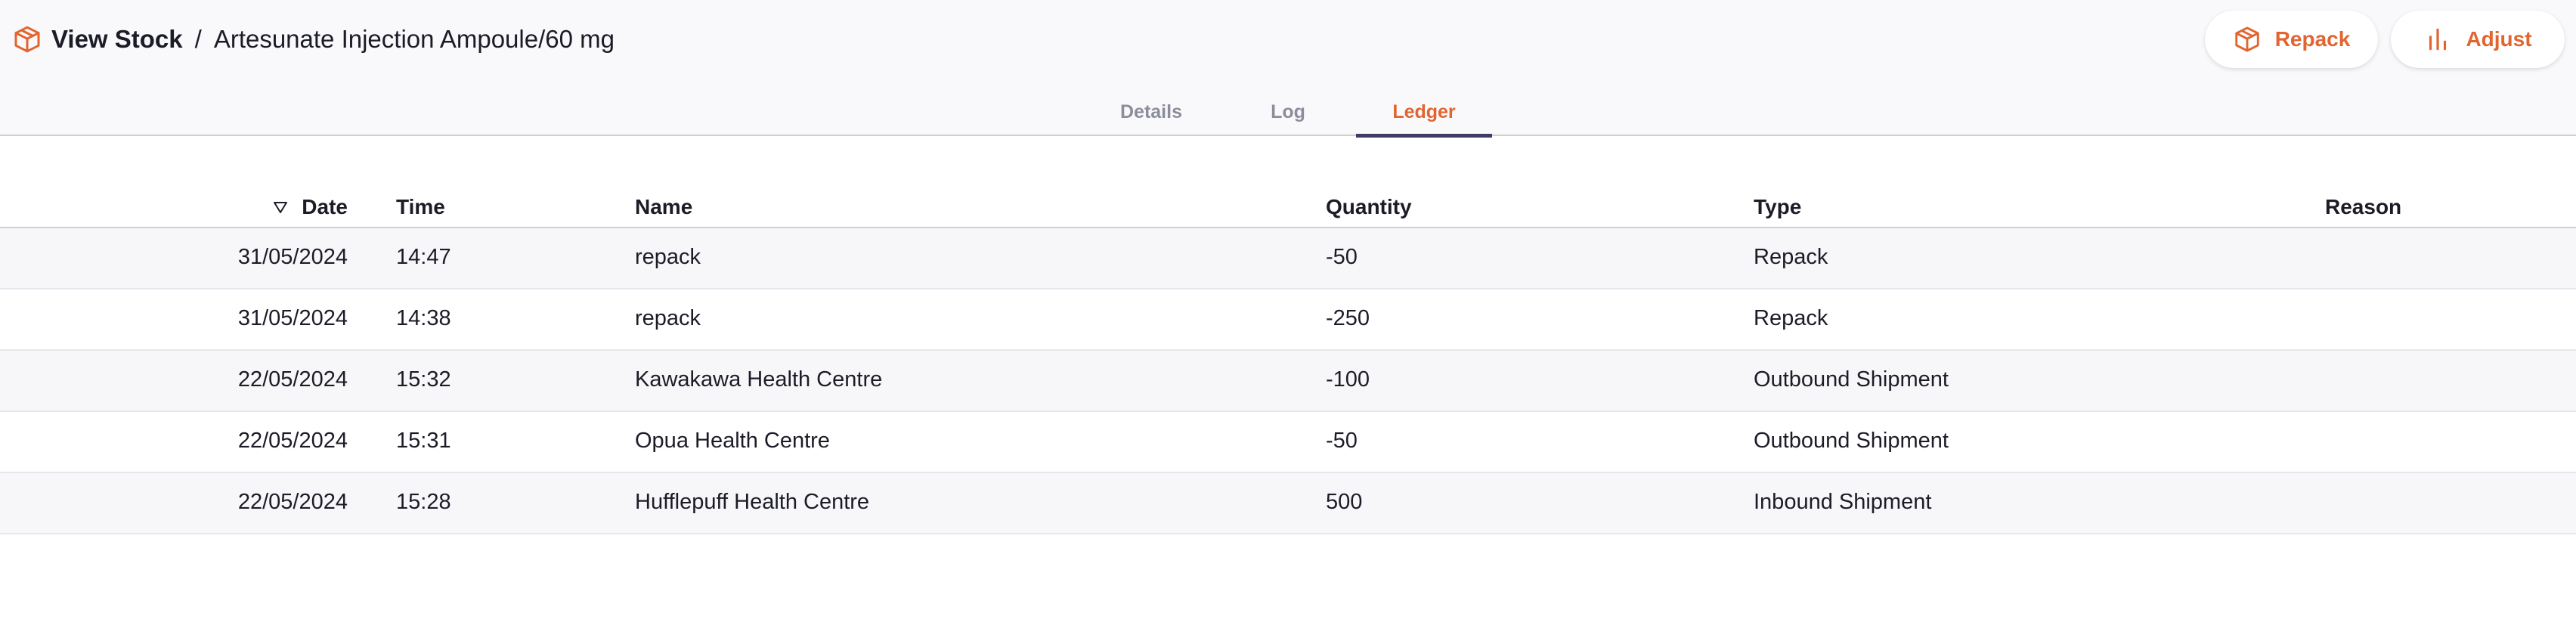  What do you see at coordinates (423, 318) in the screenshot?
I see `cell-time: 14:38` at bounding box center [423, 318].